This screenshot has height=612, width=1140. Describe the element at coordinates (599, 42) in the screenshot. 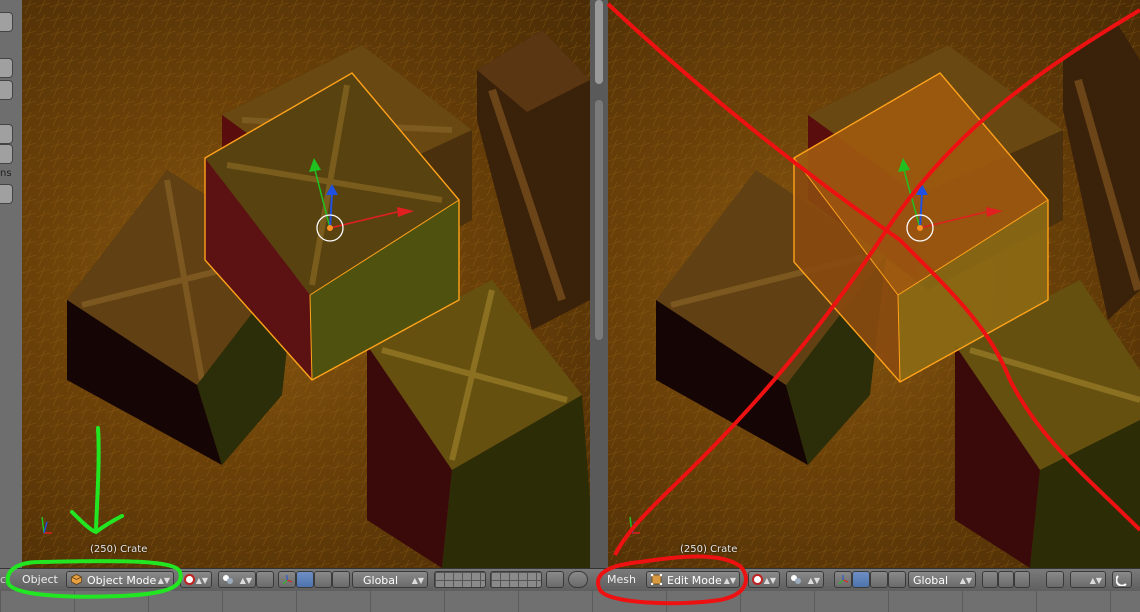

I see `scrollbar-thumb` at that location.